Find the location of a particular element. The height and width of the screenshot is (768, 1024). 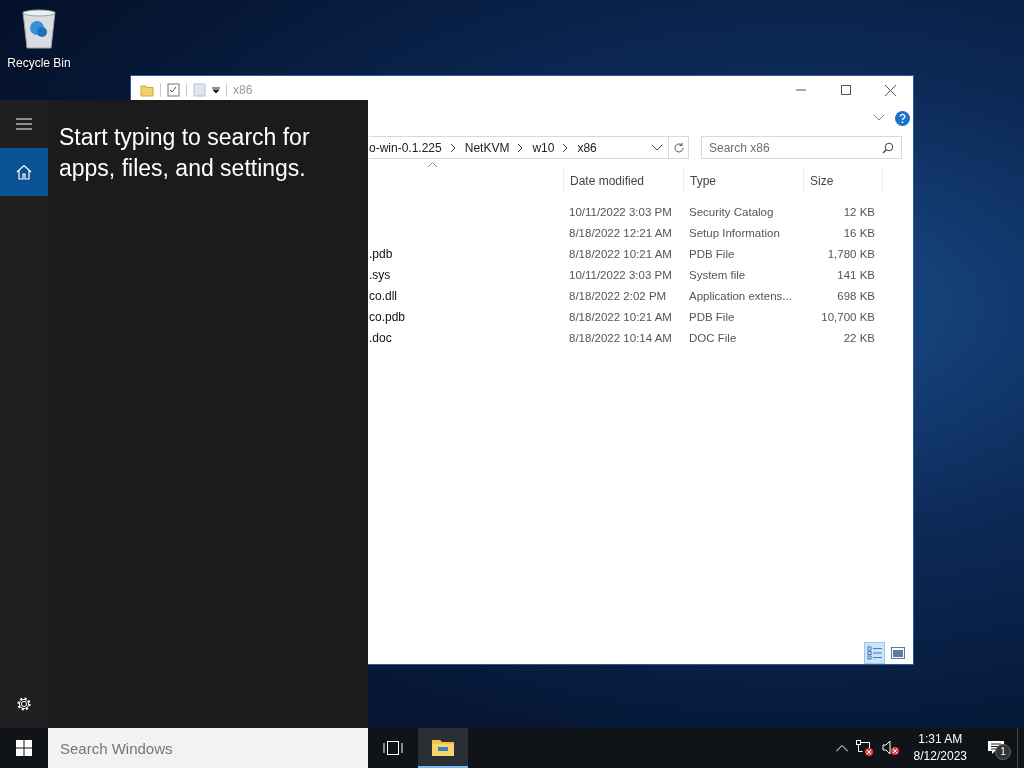

address-bar: o-win-0.1.225 NetKVM w10 x86 is located at coordinates (519, 147).